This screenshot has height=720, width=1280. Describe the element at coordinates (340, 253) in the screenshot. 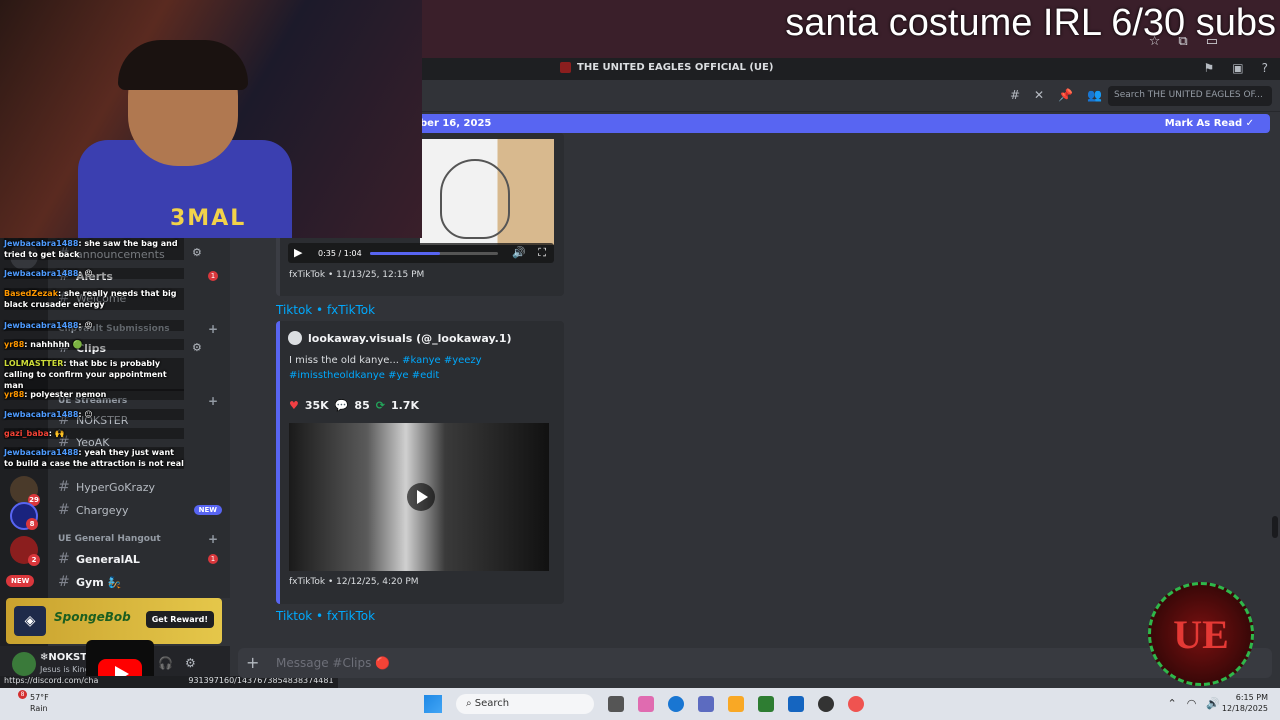

I see `video-time: 0:35 / 1:04` at that location.